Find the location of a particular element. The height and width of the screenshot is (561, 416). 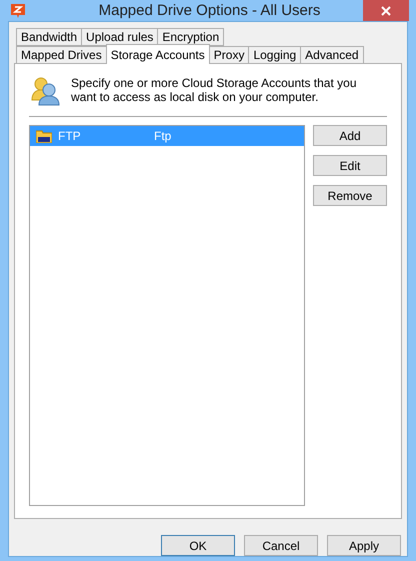

window-title: Mapped Drive Options - All Users is located at coordinates (210, 10).